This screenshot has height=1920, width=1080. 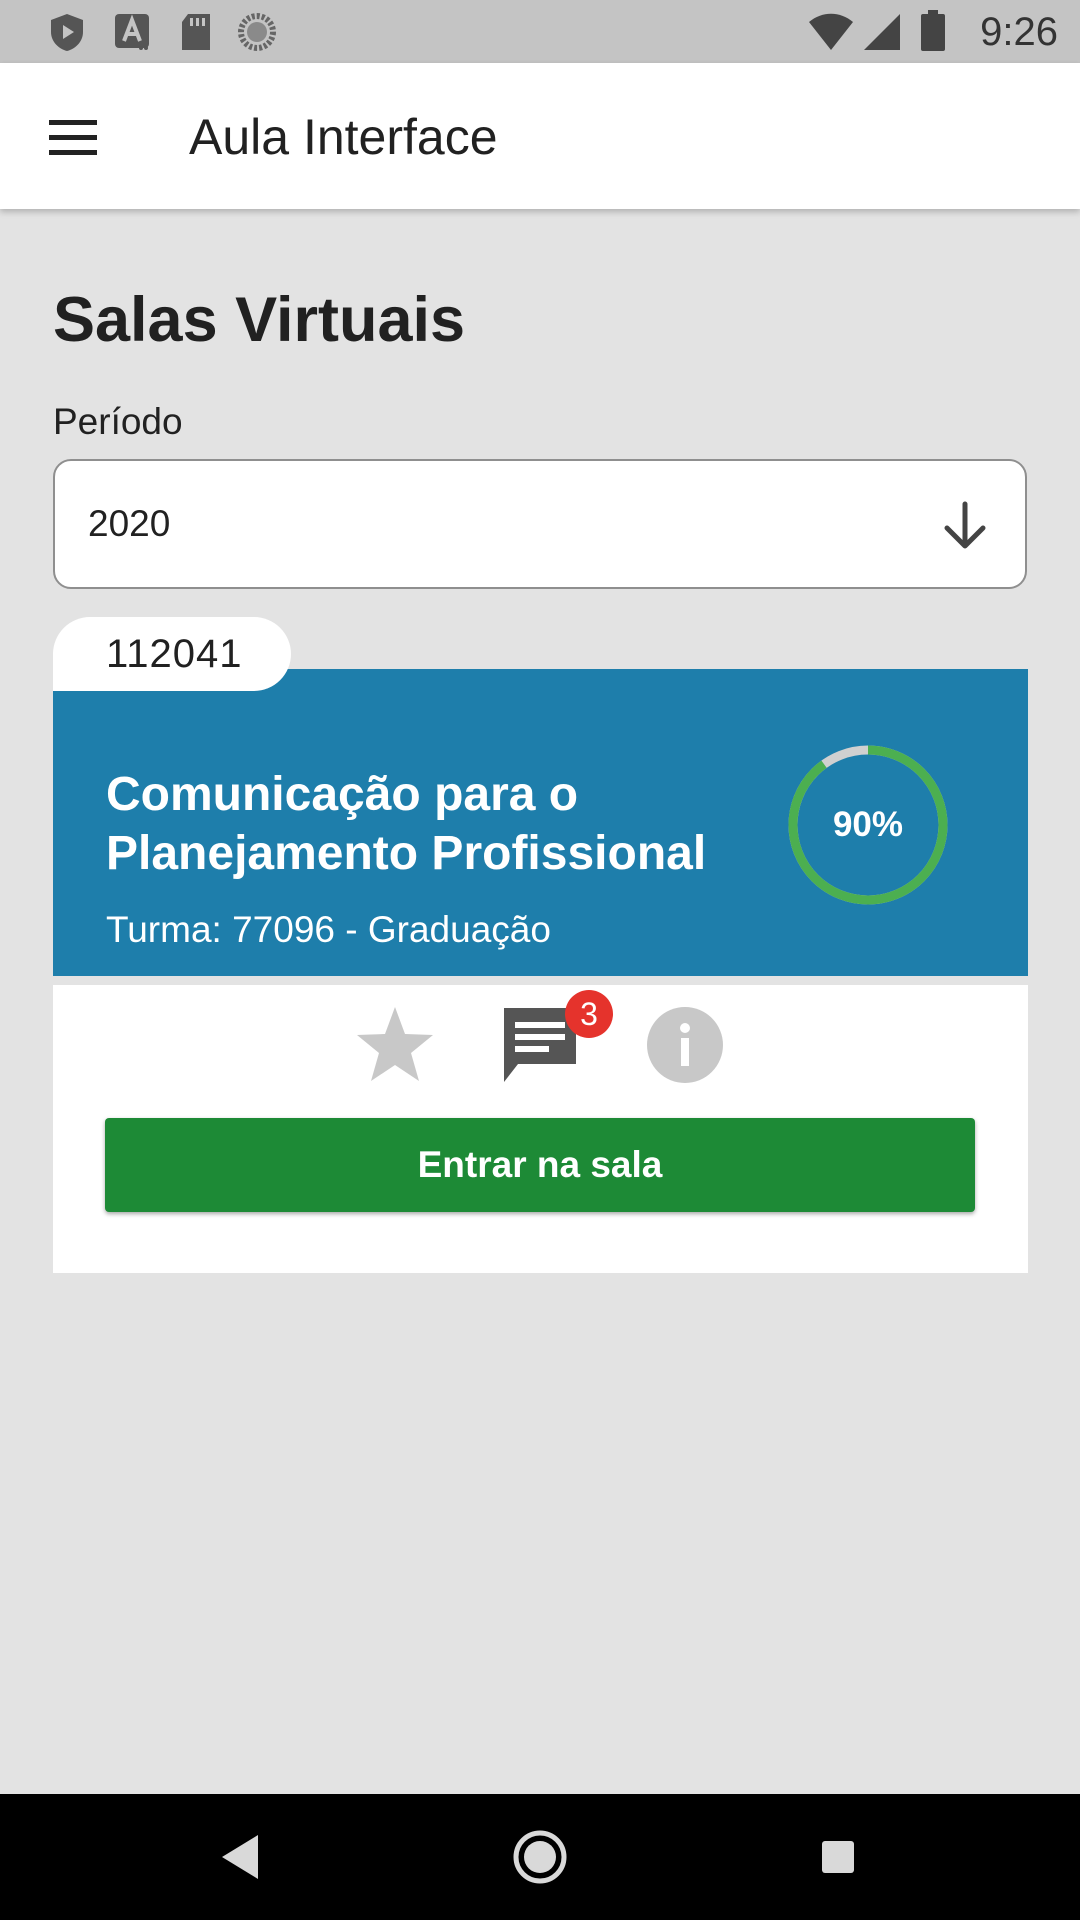 I want to click on back-icon, so click(x=242, y=1857).